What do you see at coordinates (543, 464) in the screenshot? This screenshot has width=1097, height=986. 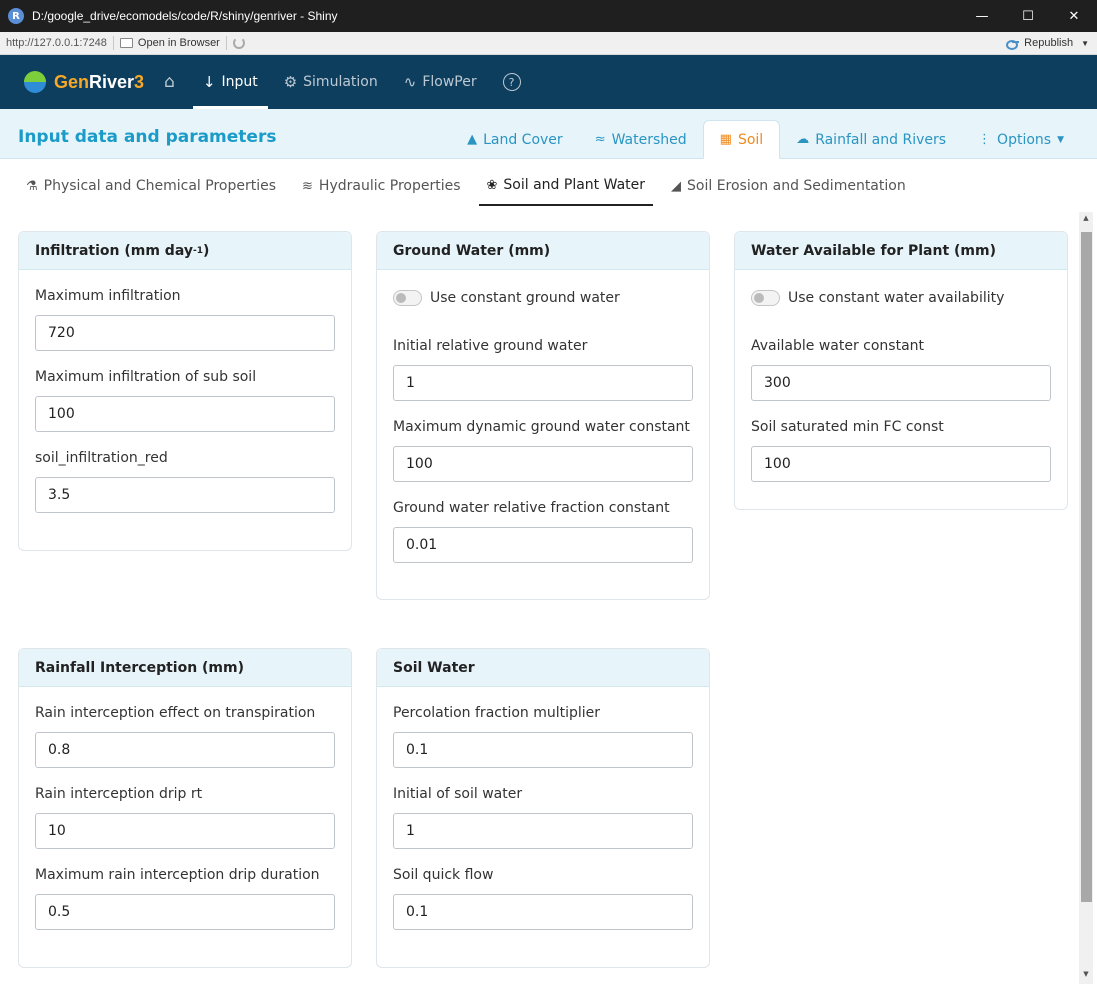 I see `max-dynamic-ground-water-input: 100` at bounding box center [543, 464].